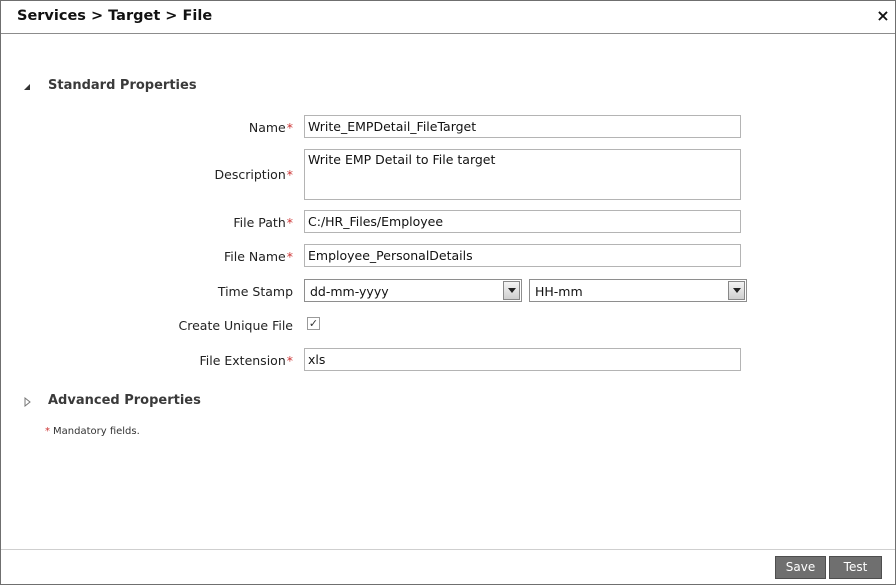 The width and height of the screenshot is (896, 585). Describe the element at coordinates (522, 221) in the screenshot. I see `file-path-input` at that location.